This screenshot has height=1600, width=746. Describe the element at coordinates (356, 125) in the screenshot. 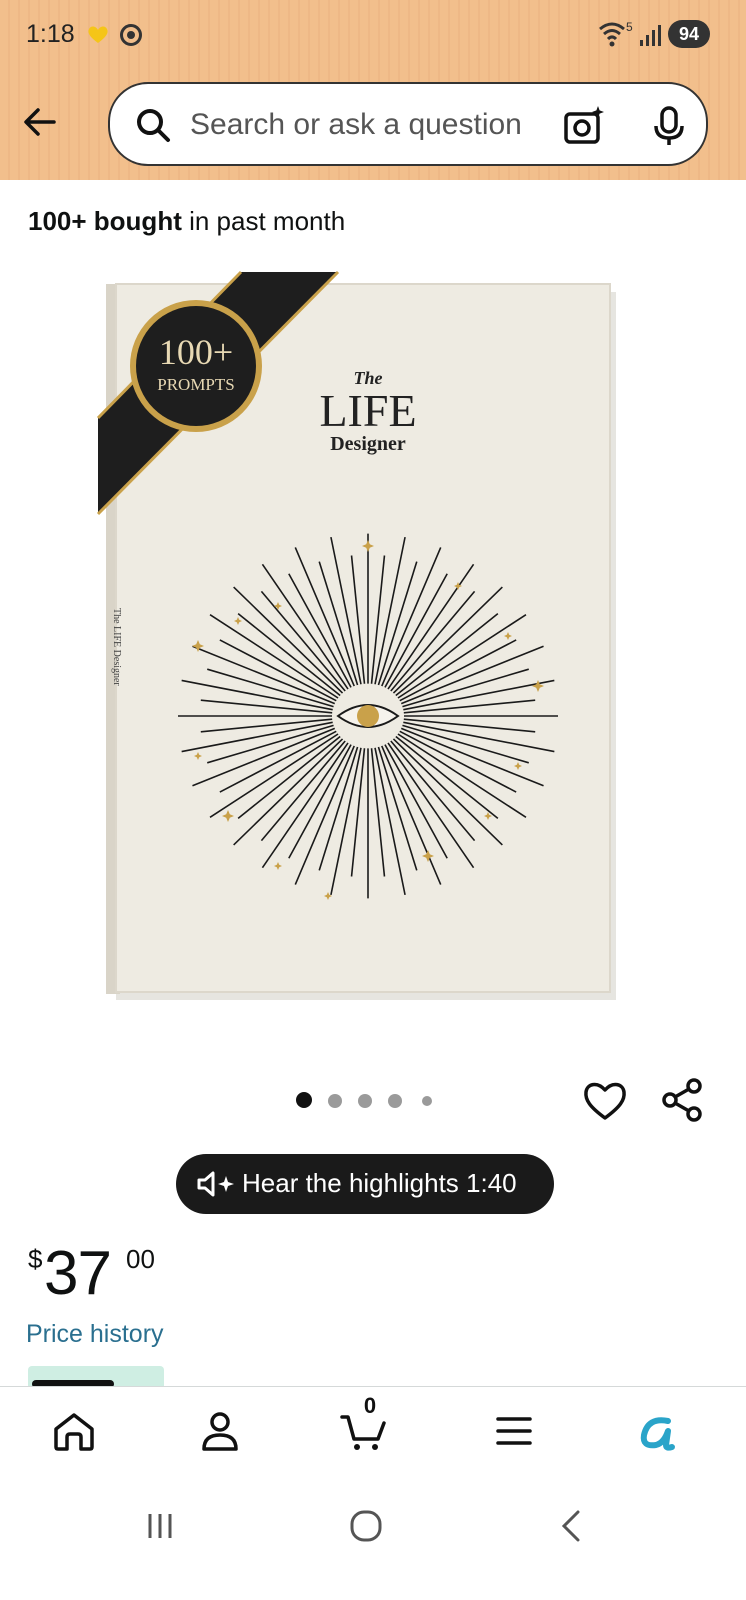

I see `search-input: Search or ask a question` at that location.